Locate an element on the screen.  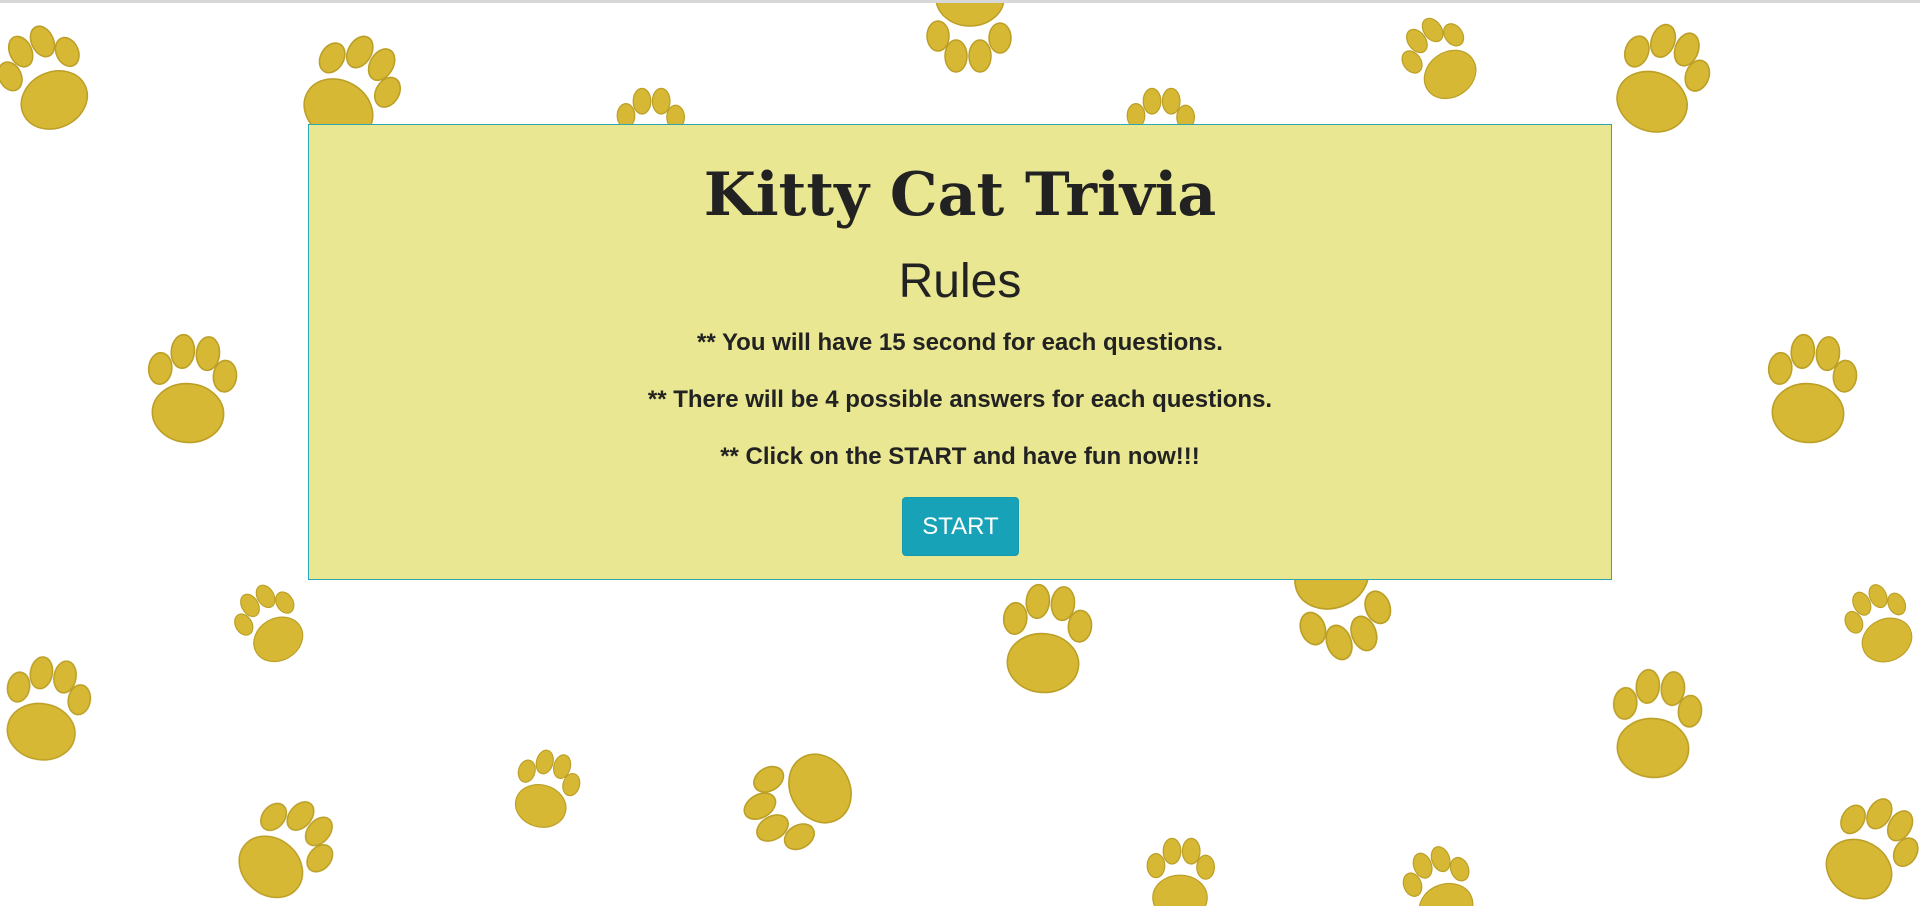
start-button: START is located at coordinates (960, 526).